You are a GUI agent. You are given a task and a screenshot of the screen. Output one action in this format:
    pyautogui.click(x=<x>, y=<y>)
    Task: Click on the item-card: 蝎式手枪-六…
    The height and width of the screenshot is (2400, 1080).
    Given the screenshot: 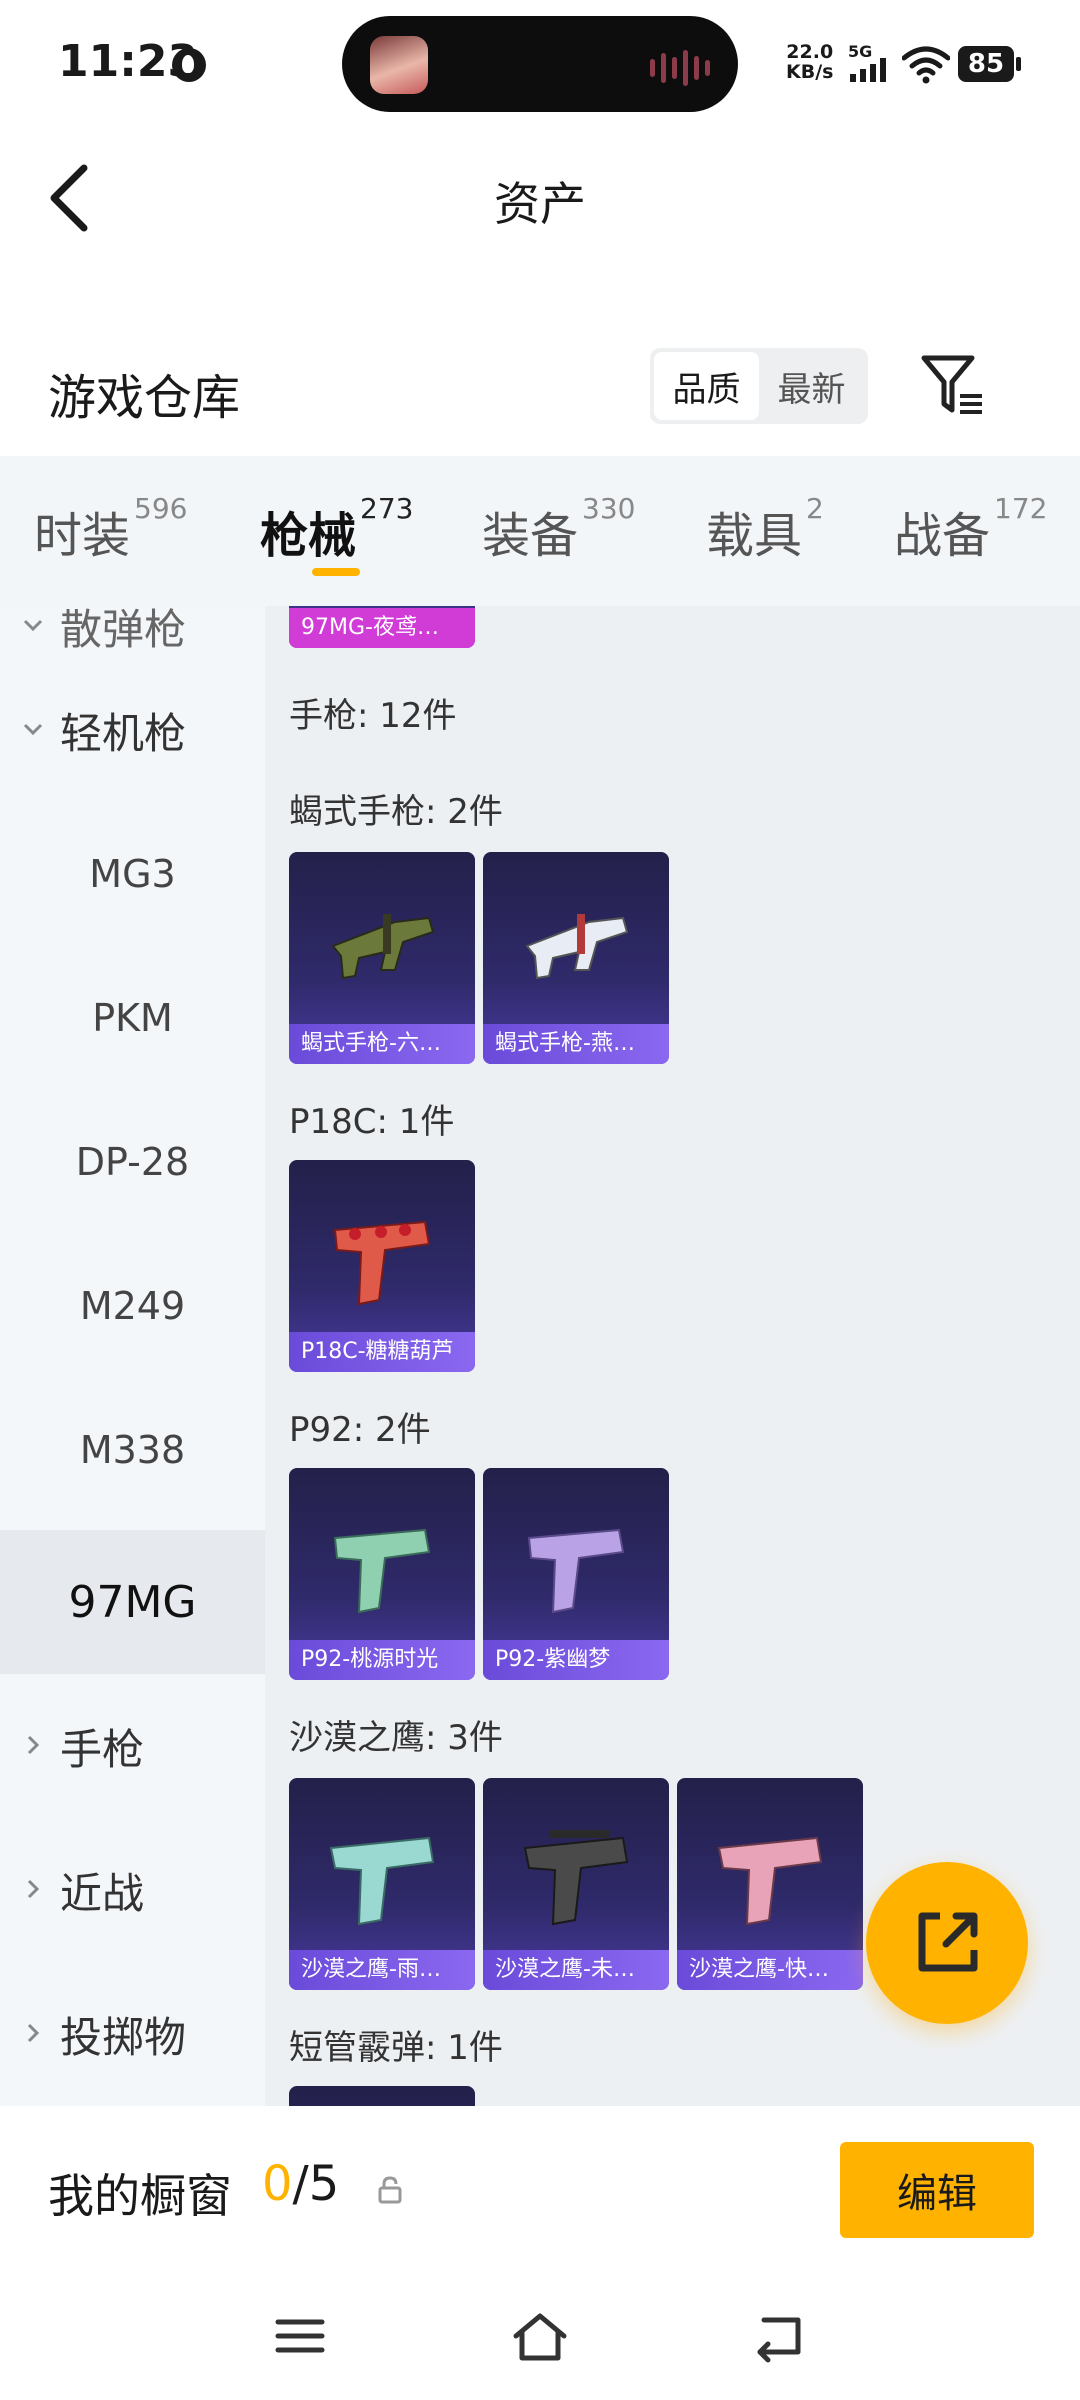 What is the action you would take?
    pyautogui.click(x=382, y=958)
    